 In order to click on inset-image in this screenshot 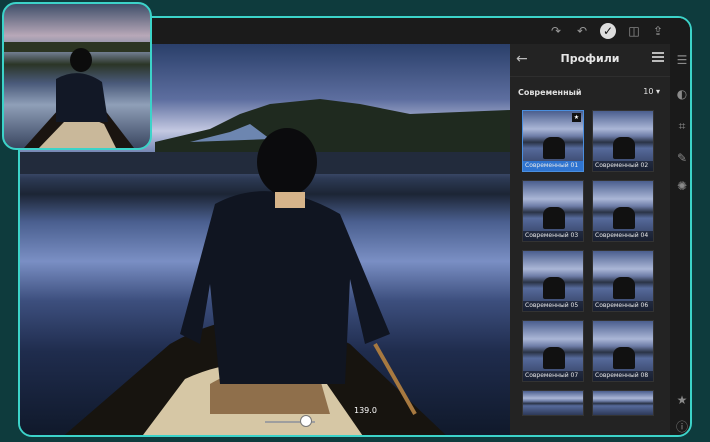, I will do `click(77, 95)`.